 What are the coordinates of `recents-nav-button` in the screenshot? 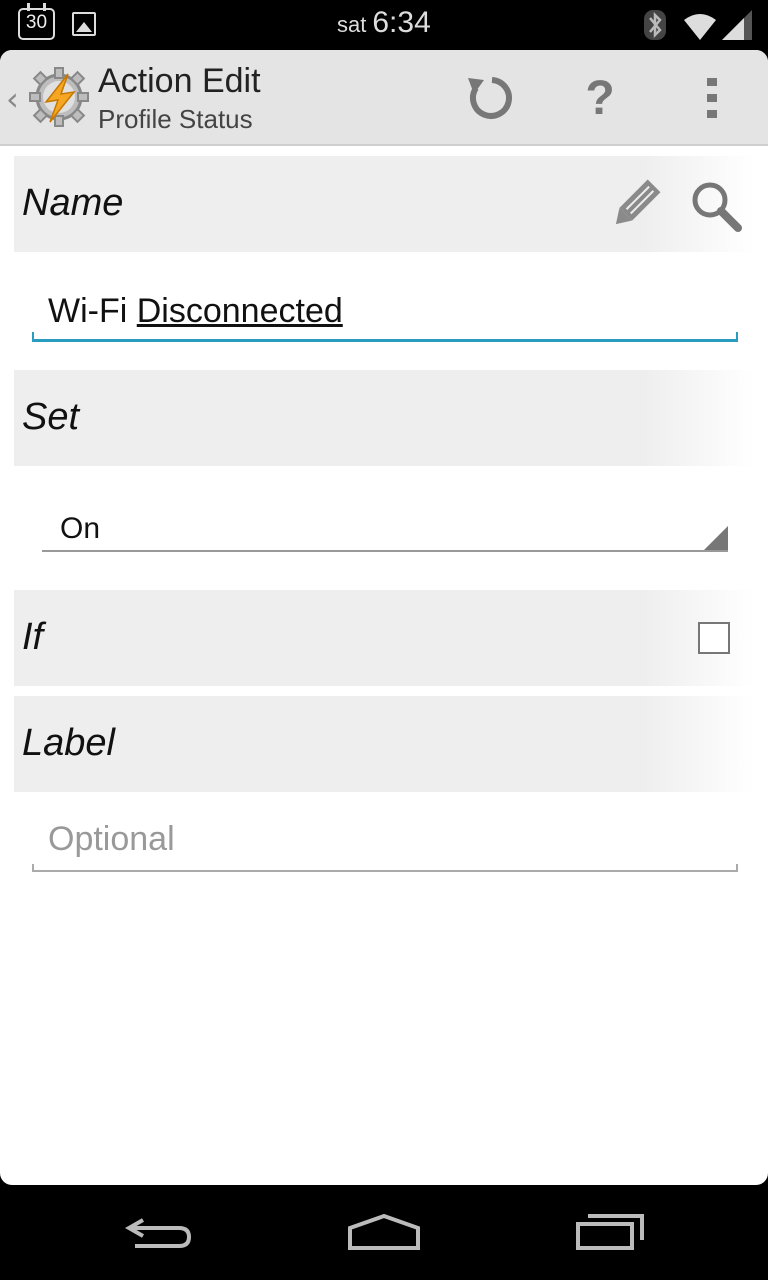 It's located at (610, 1232).